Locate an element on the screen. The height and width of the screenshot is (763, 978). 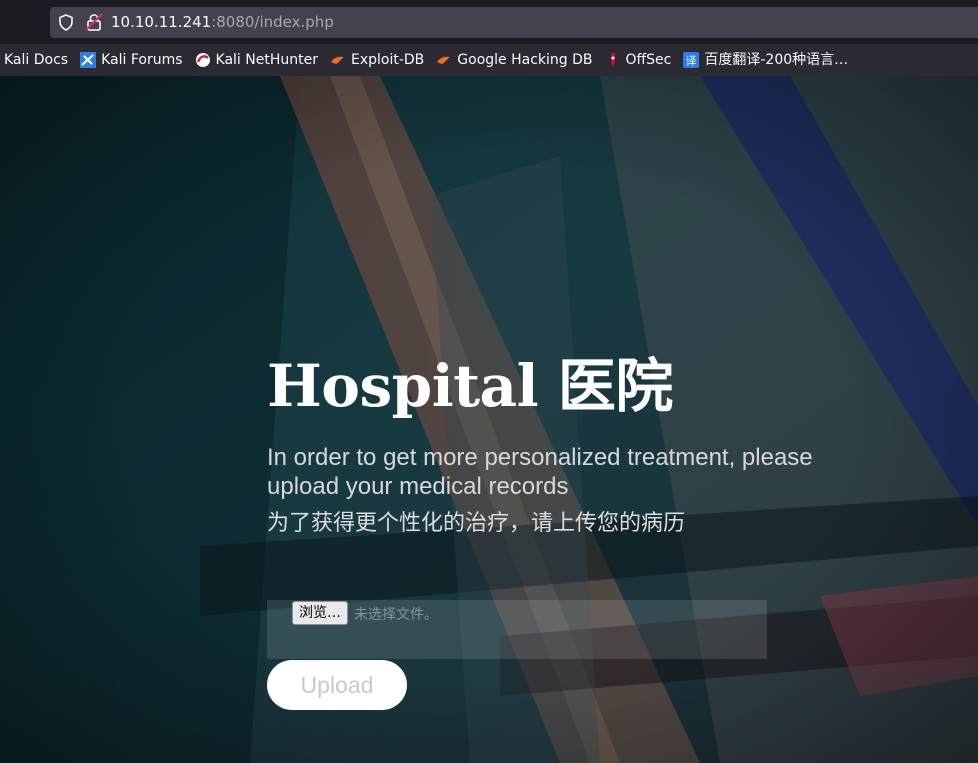
google-hacking-db-icon is located at coordinates (444, 60).